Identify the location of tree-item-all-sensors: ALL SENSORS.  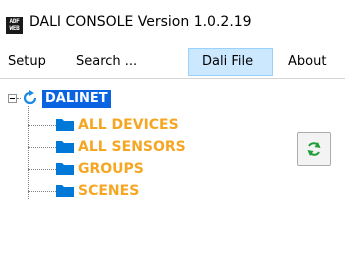
(186, 147).